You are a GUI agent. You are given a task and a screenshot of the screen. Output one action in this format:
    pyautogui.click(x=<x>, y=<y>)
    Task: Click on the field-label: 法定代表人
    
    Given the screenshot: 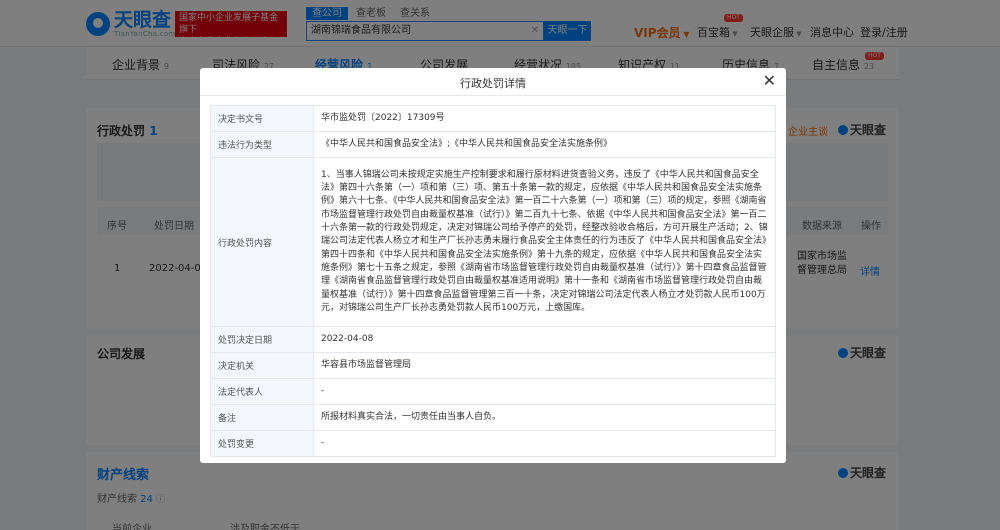 What is the action you would take?
    pyautogui.click(x=262, y=391)
    